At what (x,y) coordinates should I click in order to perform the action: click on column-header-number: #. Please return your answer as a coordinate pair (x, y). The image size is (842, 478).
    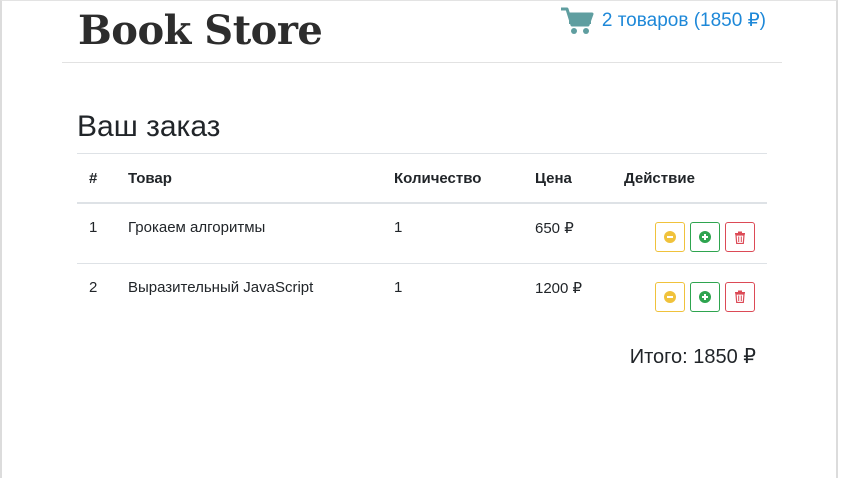
    Looking at the image, I should click on (96, 178).